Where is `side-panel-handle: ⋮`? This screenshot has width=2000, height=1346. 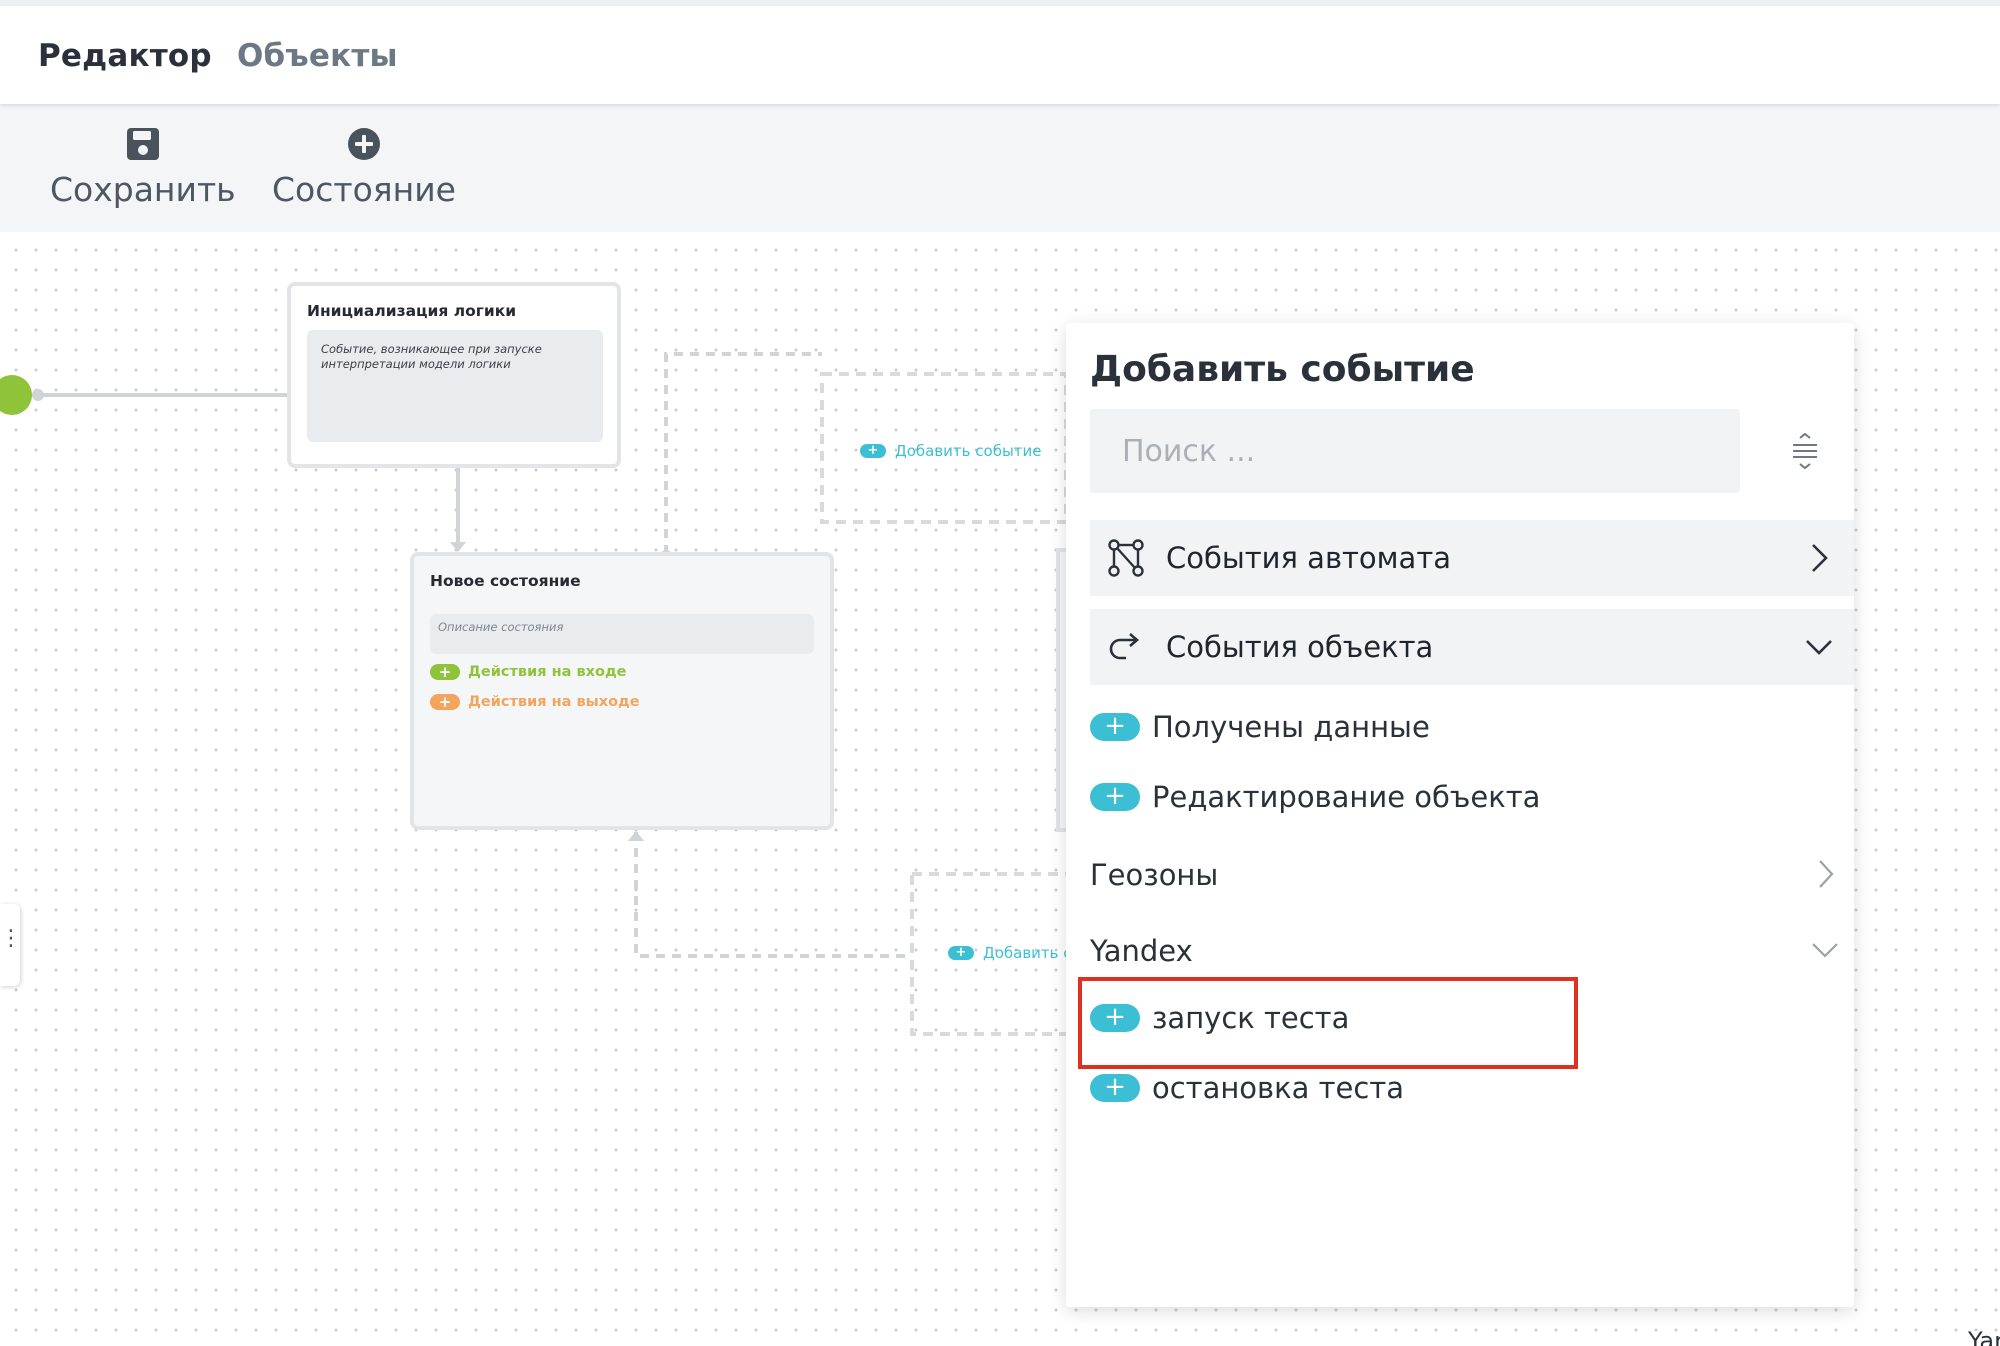 side-panel-handle: ⋮ is located at coordinates (11, 945).